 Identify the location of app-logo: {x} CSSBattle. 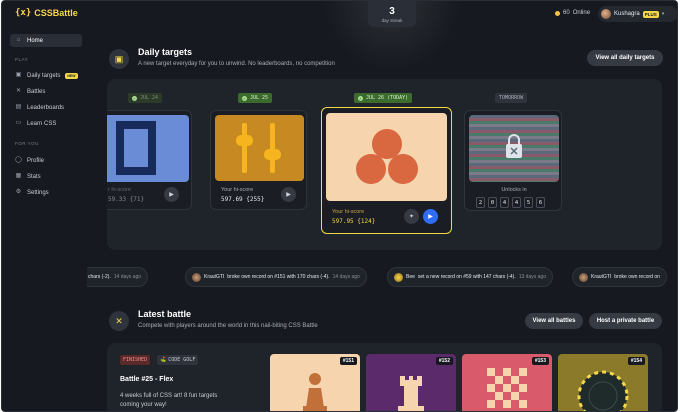
(46, 13).